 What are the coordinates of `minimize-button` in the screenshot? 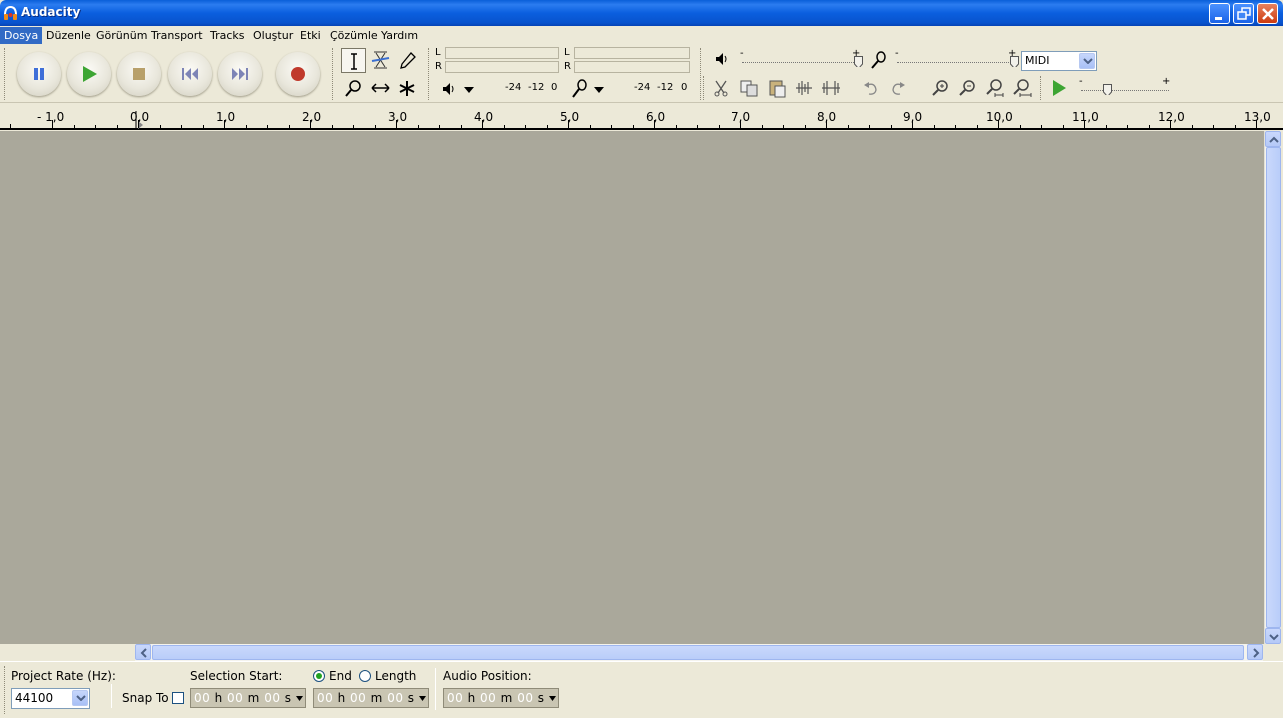 It's located at (1219, 13).